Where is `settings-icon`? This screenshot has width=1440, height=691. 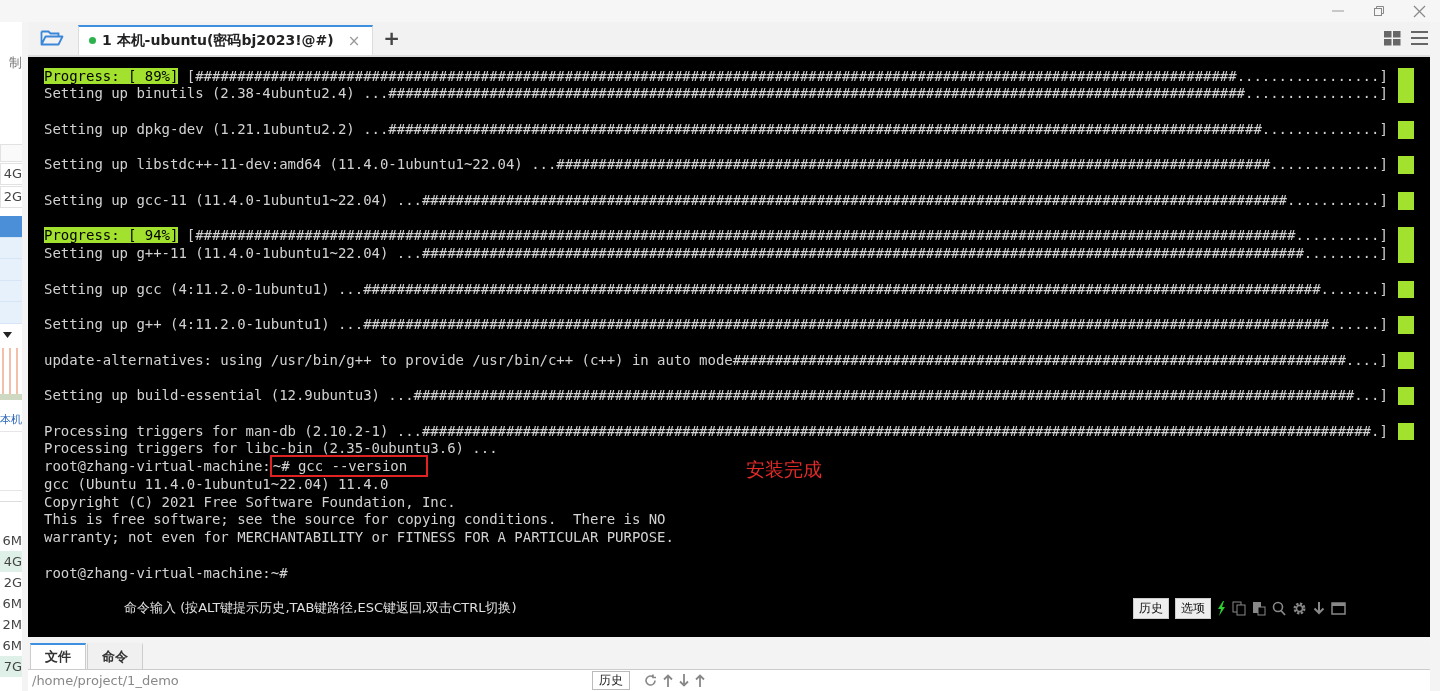
settings-icon is located at coordinates (1299, 608).